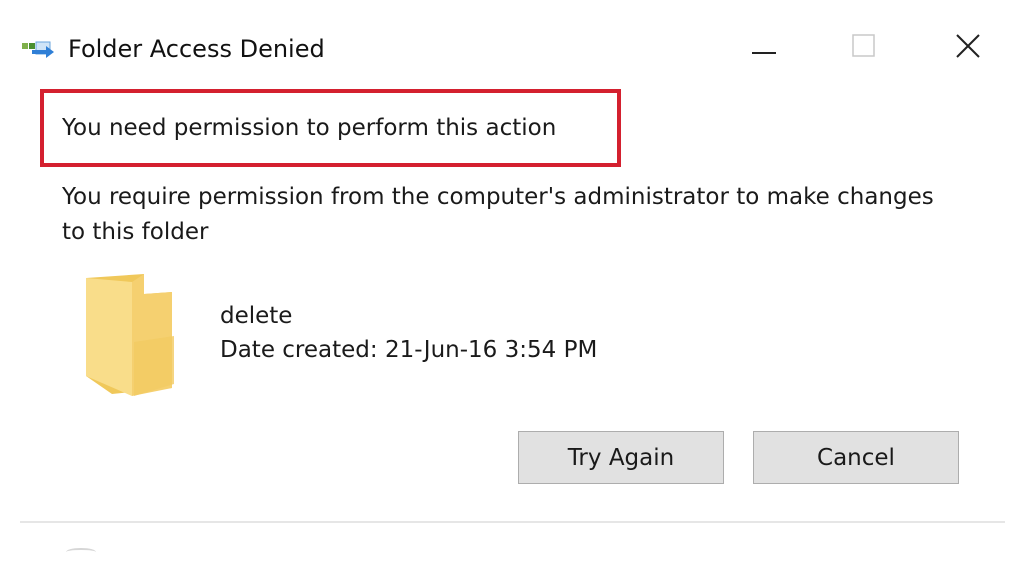 The image size is (1024, 576). I want to click on folder-move-icon, so click(41, 49).